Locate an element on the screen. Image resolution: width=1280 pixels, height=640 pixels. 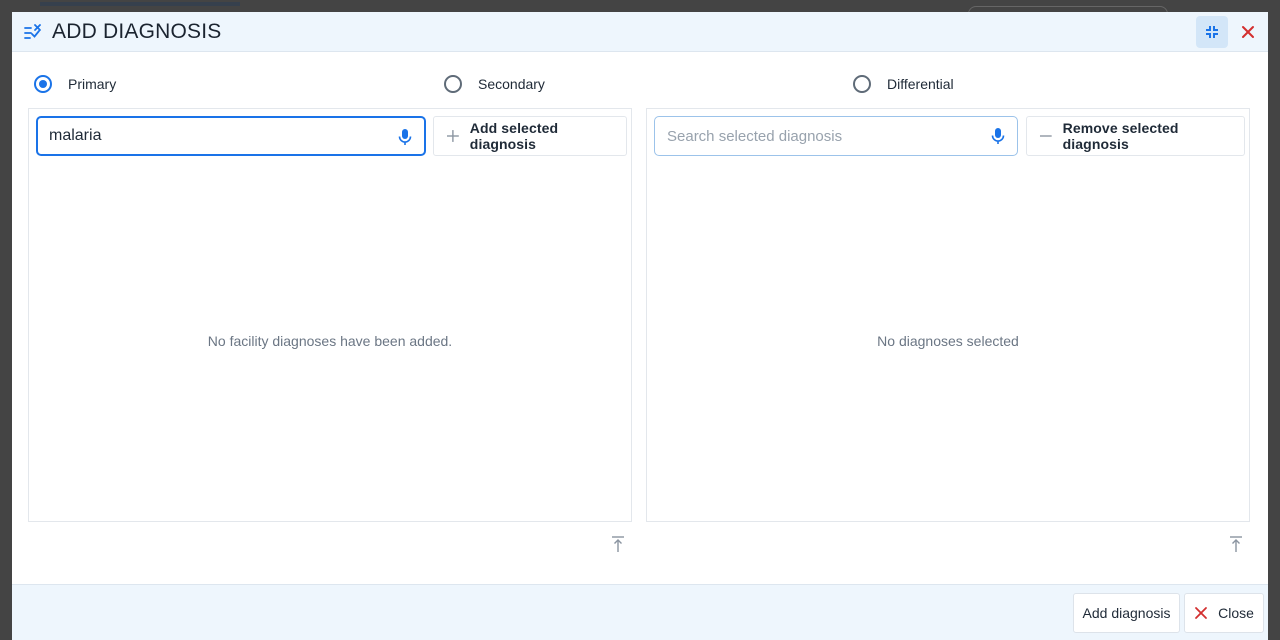
radio-differential: Differential is located at coordinates (903, 84).